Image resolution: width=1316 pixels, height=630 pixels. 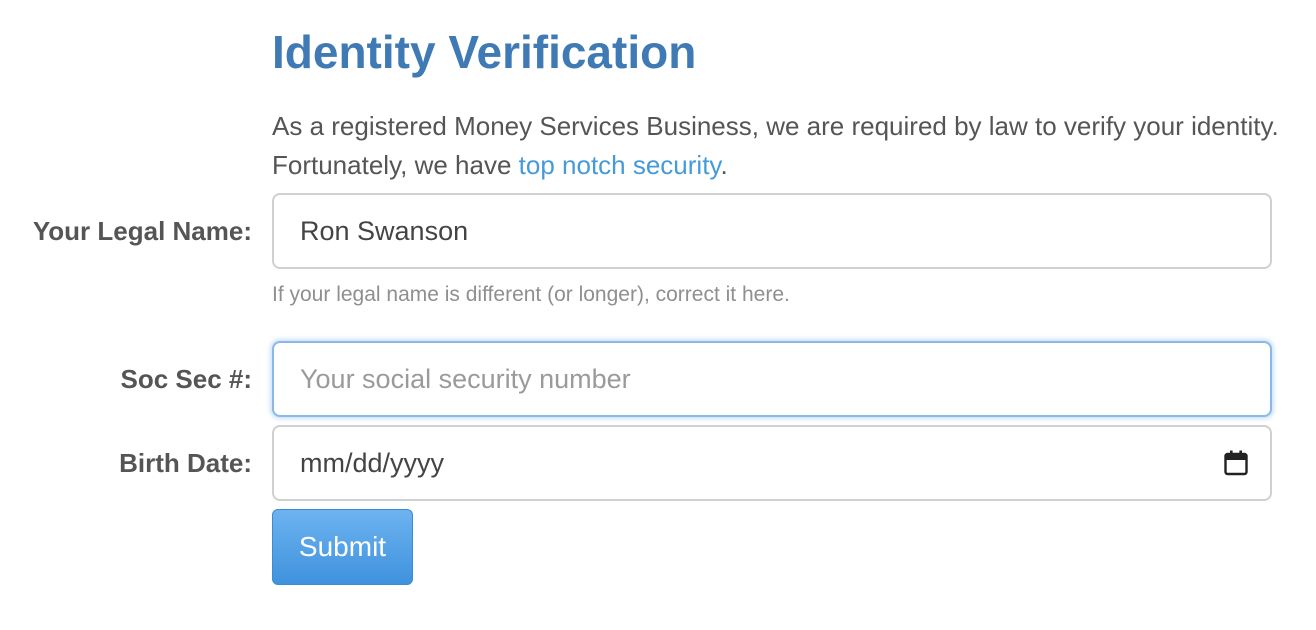 I want to click on top-notch-security-link: top notch security, so click(x=620, y=165).